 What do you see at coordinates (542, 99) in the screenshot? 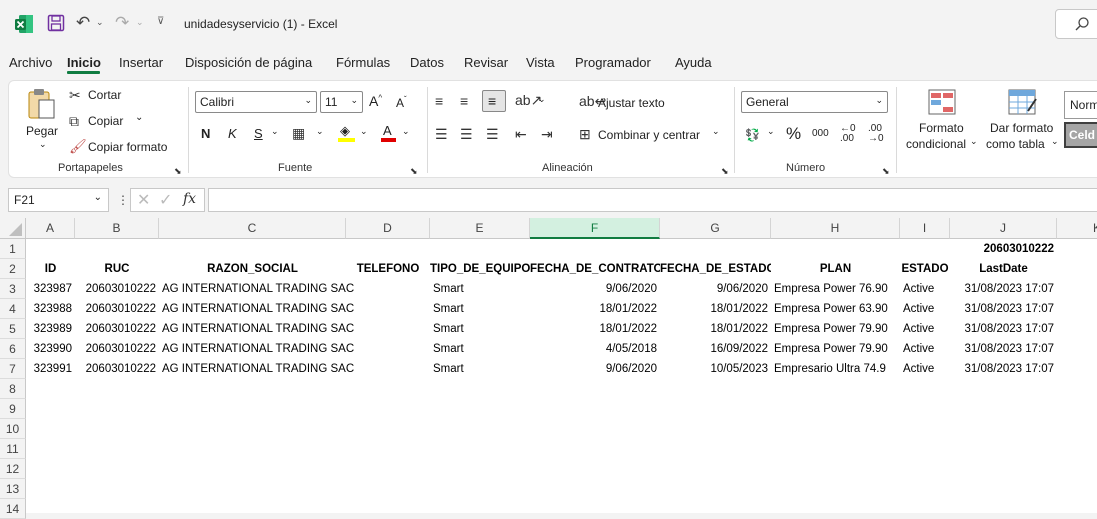
I see `orientation-dropdown-icon: ⌄` at bounding box center [542, 99].